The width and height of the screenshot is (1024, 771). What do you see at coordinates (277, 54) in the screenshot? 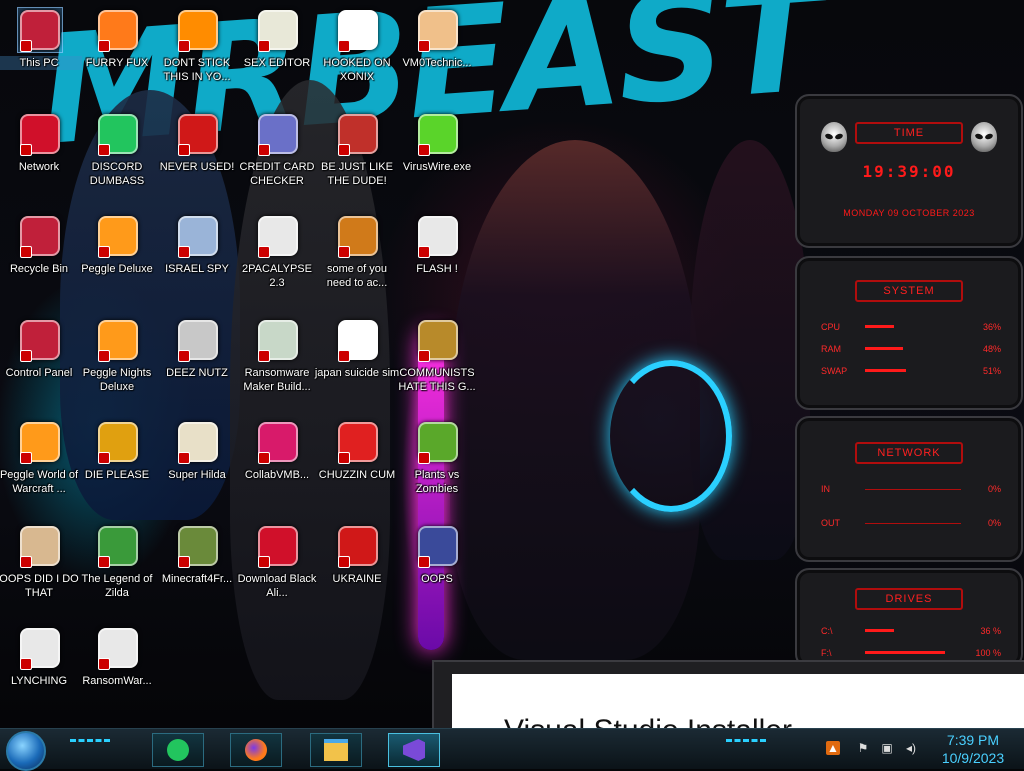
I see `desktop-icon: SEX EDITOR` at bounding box center [277, 54].